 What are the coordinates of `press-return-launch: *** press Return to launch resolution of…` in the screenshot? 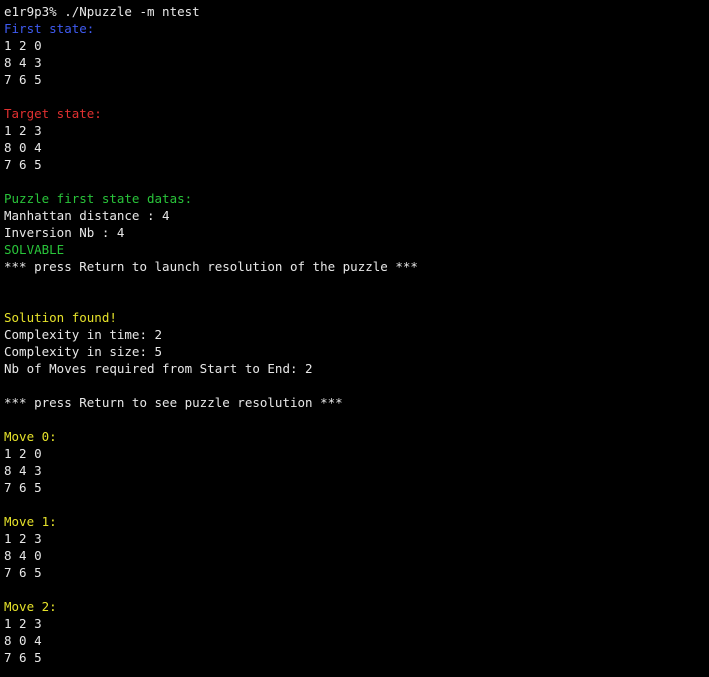 It's located at (211, 266).